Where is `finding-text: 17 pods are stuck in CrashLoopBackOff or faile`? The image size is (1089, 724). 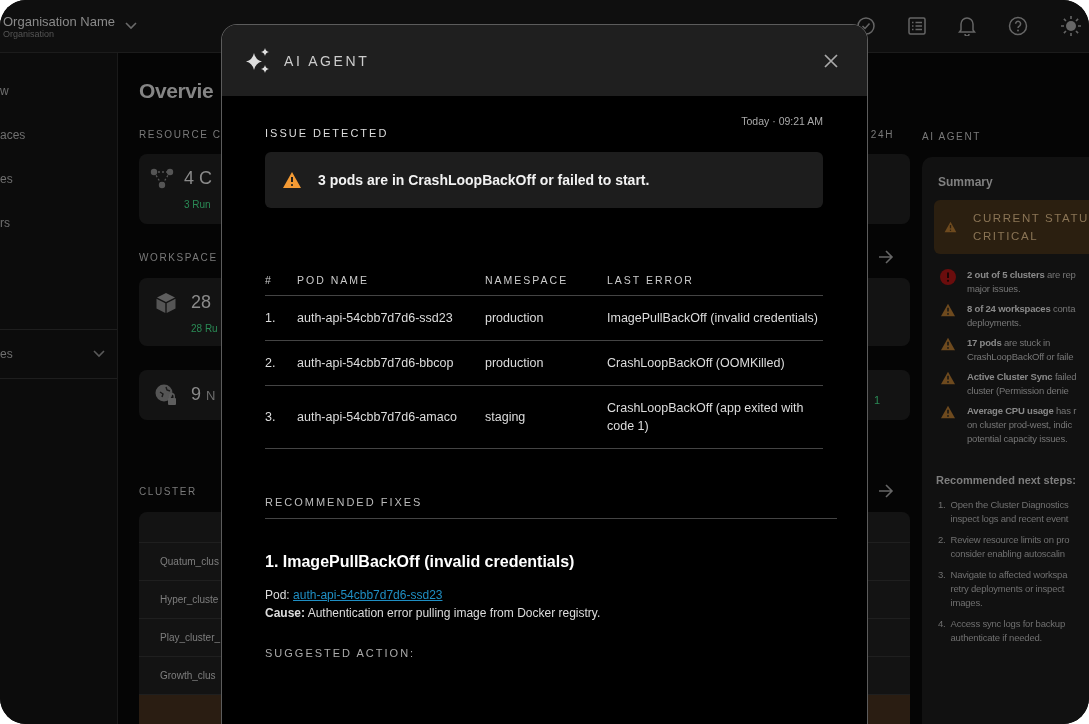 finding-text: 17 pods are stuck in CrashLoopBackOff or faile is located at coordinates (1020, 350).